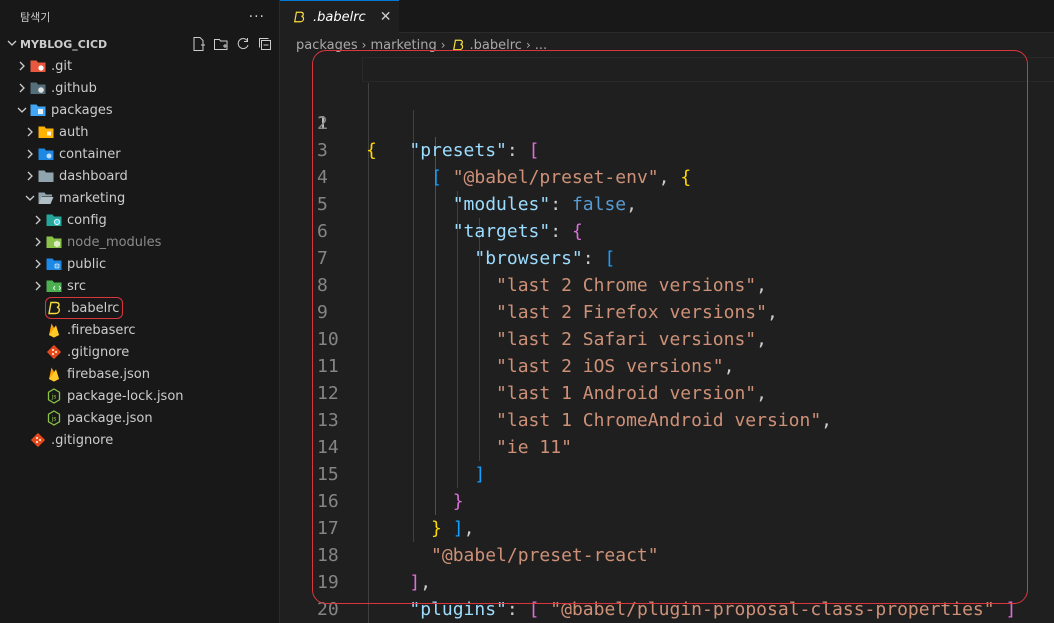 The height and width of the screenshot is (623, 1054). I want to click on folder-open-icon, so click(46, 198).